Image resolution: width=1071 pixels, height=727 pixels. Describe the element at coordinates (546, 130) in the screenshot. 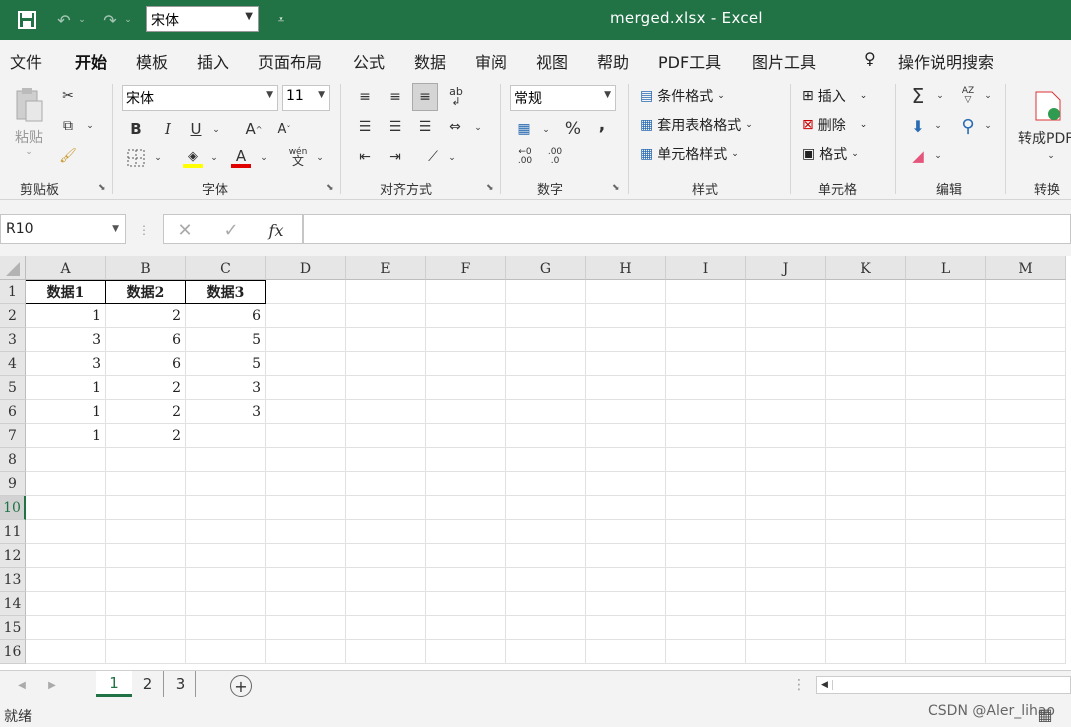

I see `accounting-dropdown-icon: ⌄` at that location.